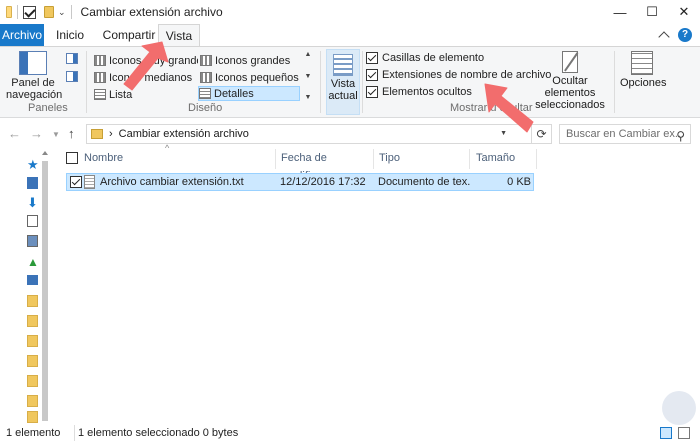  I want to click on hide-selected-icon, so click(570, 62).